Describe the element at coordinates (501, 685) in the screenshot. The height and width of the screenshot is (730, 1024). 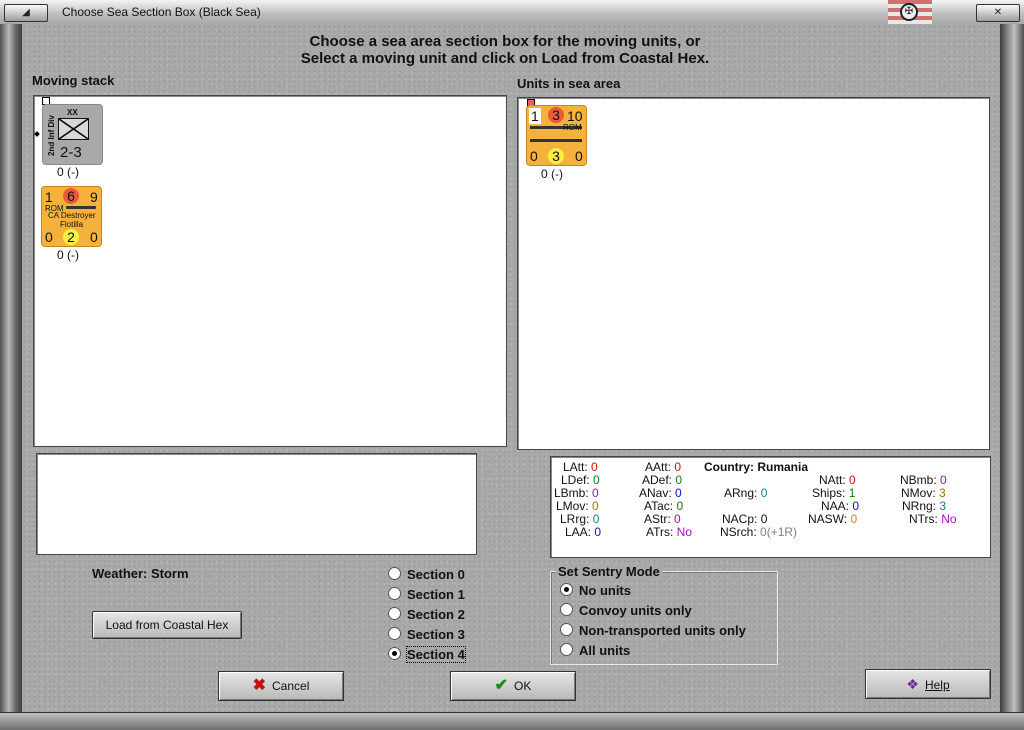
I see `ok-check-icon: ✔` at that location.